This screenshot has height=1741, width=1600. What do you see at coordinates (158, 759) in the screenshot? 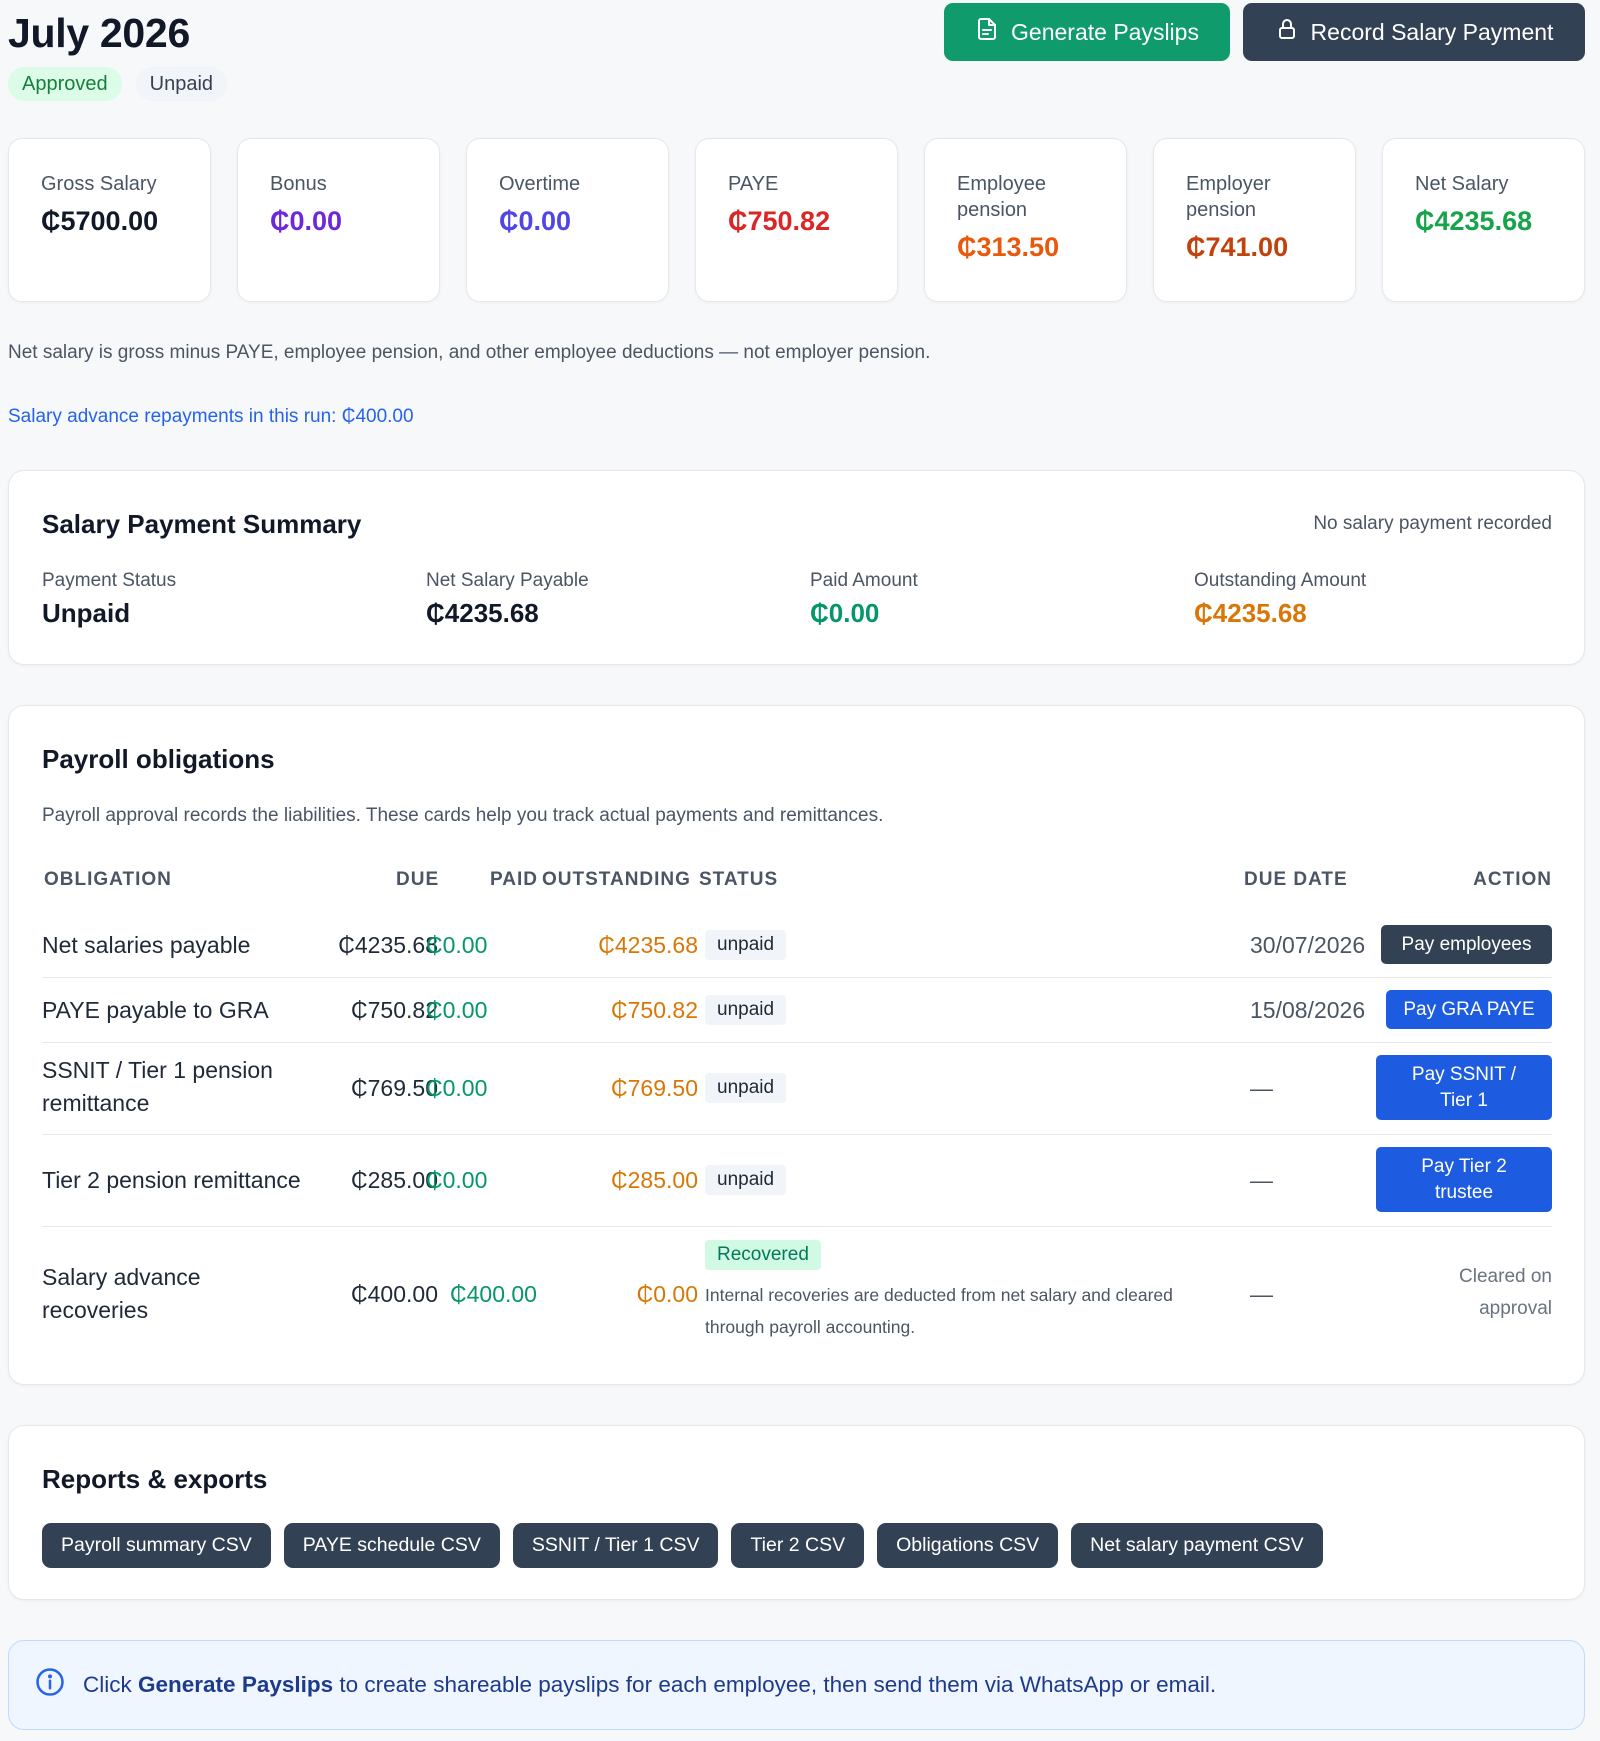
I see `obligations-title: Payroll obligations` at bounding box center [158, 759].